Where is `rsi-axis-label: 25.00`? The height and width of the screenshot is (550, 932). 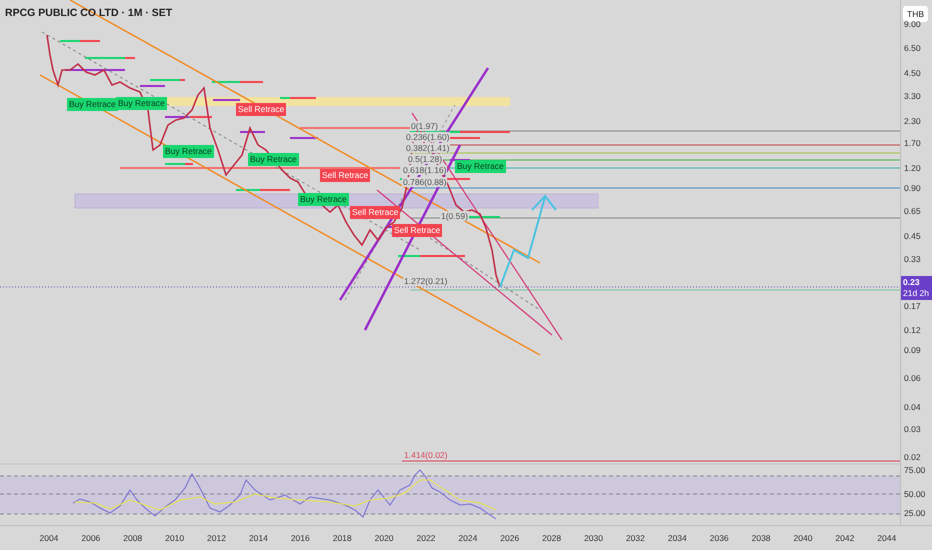 rsi-axis-label: 25.00 is located at coordinates (915, 513).